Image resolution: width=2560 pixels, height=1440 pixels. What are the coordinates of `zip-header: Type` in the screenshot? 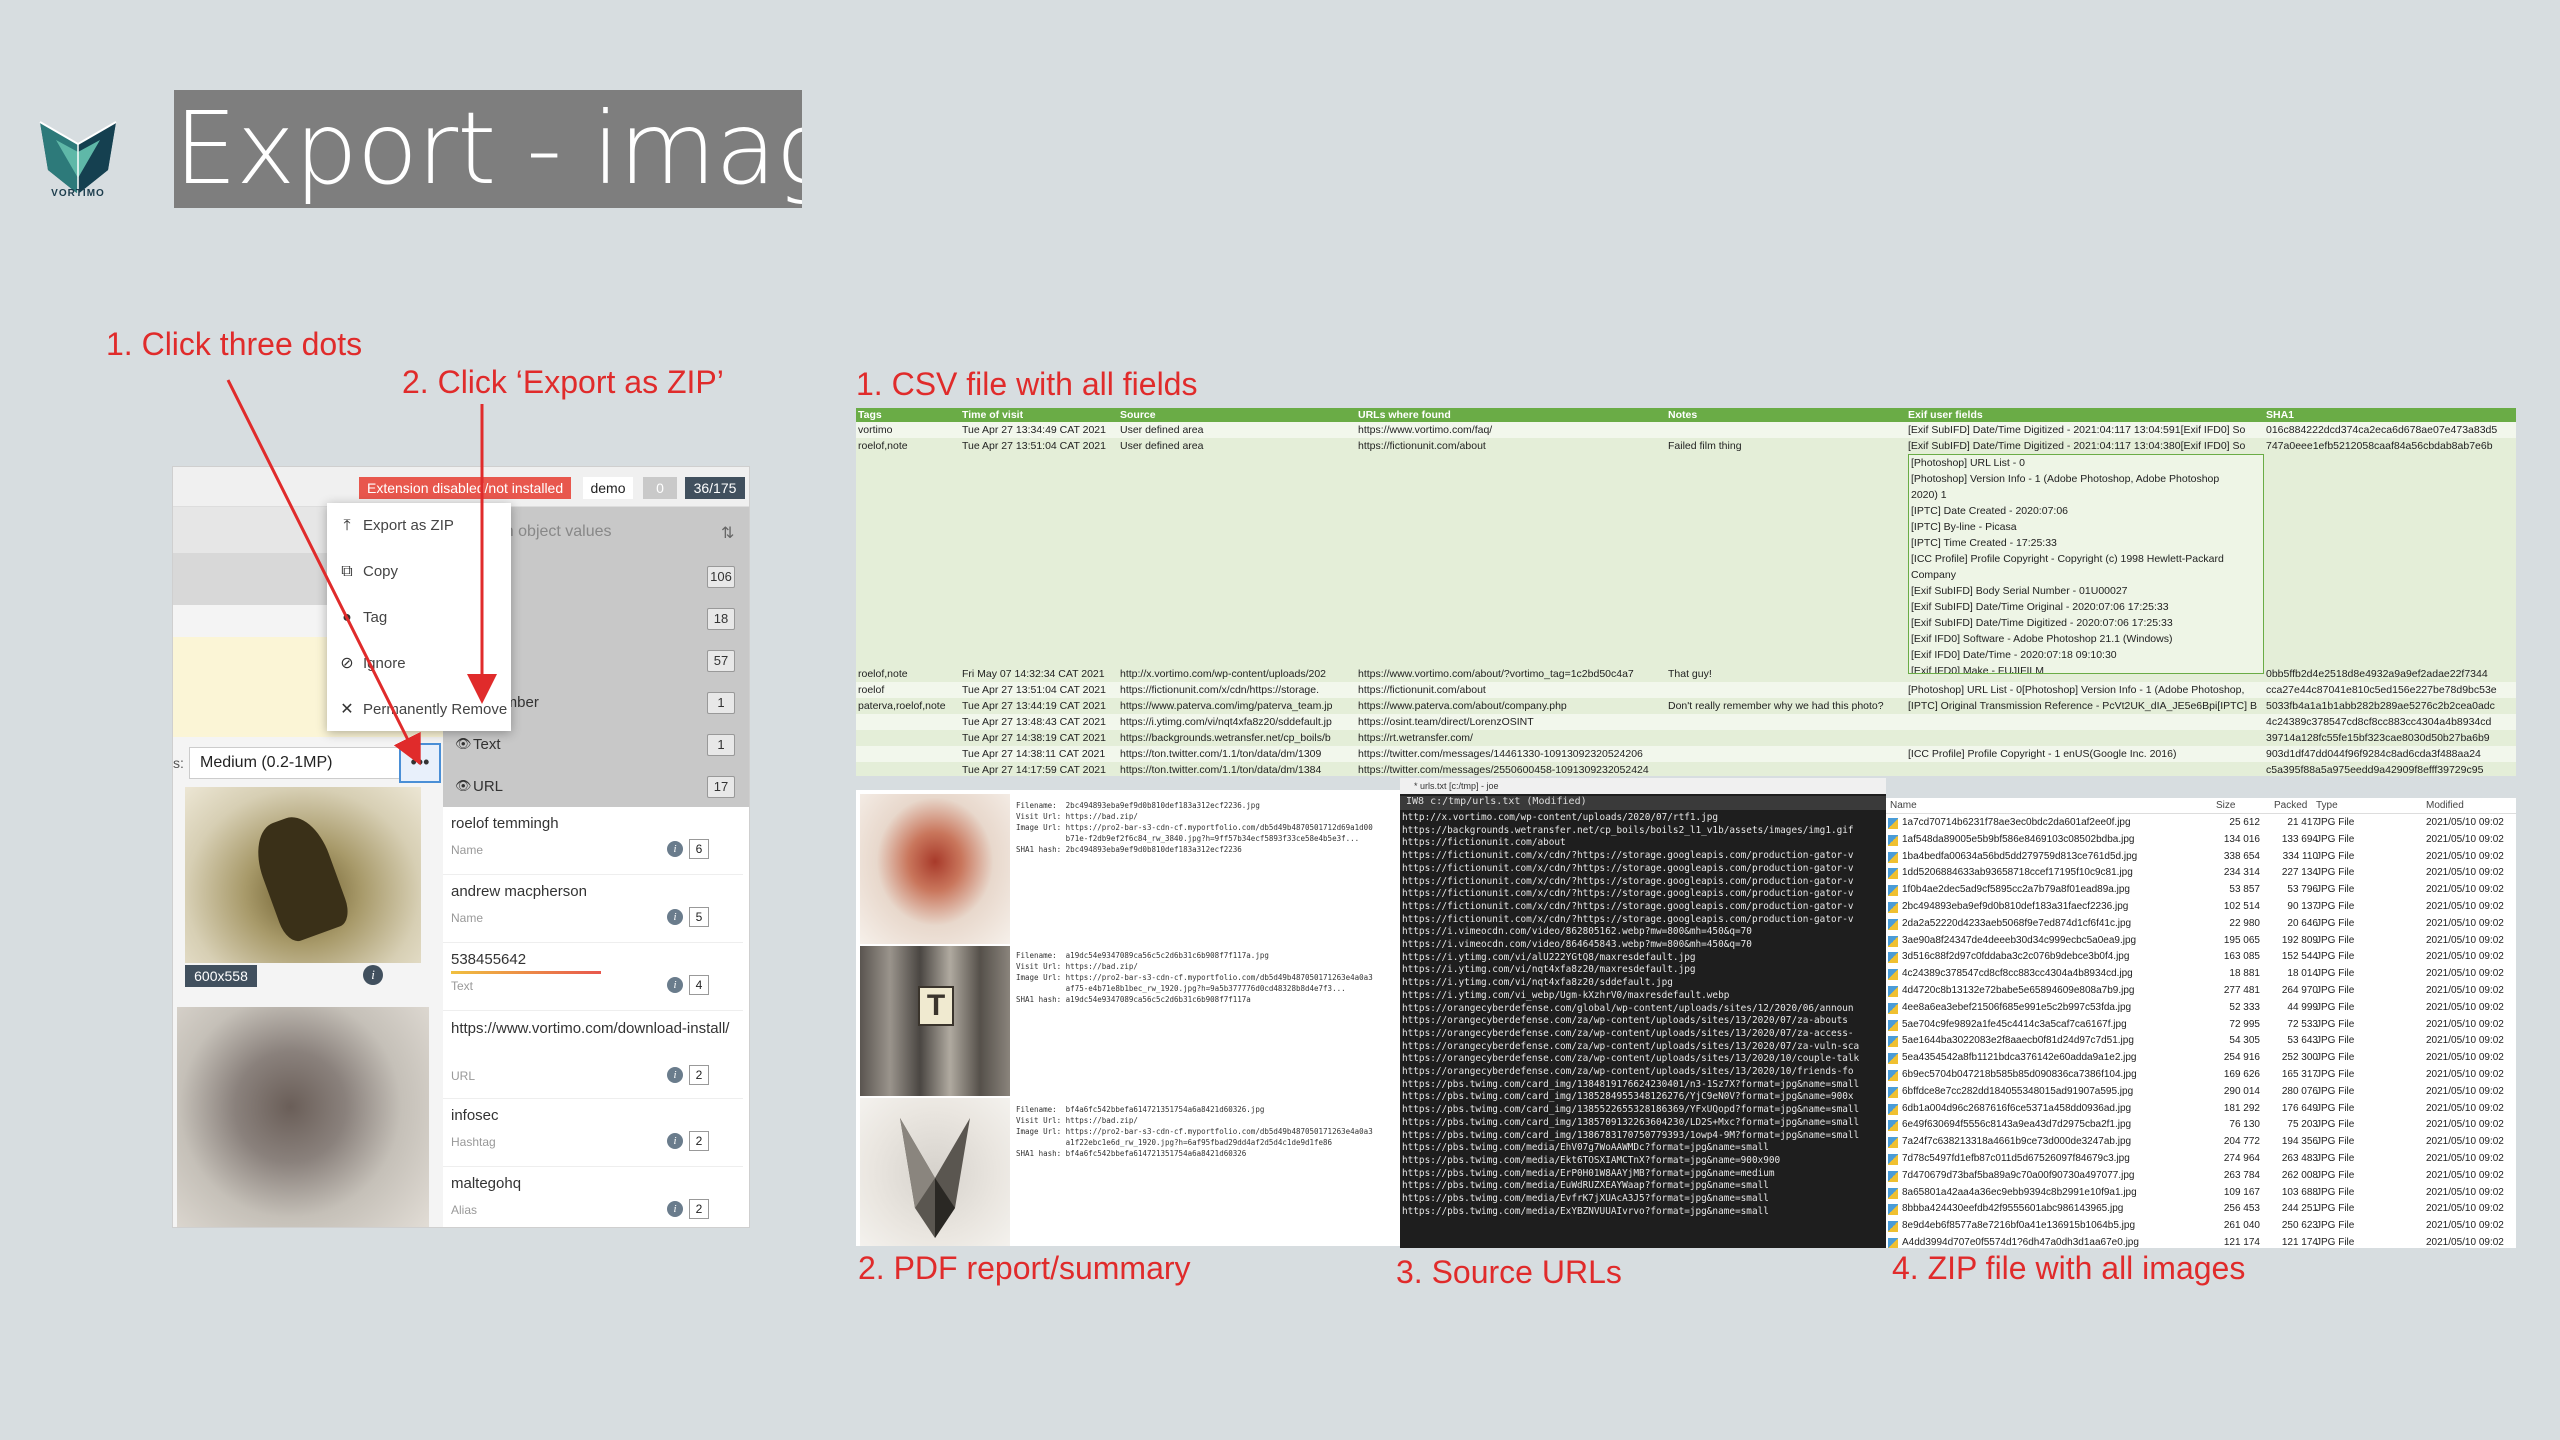 It's located at (2327, 805).